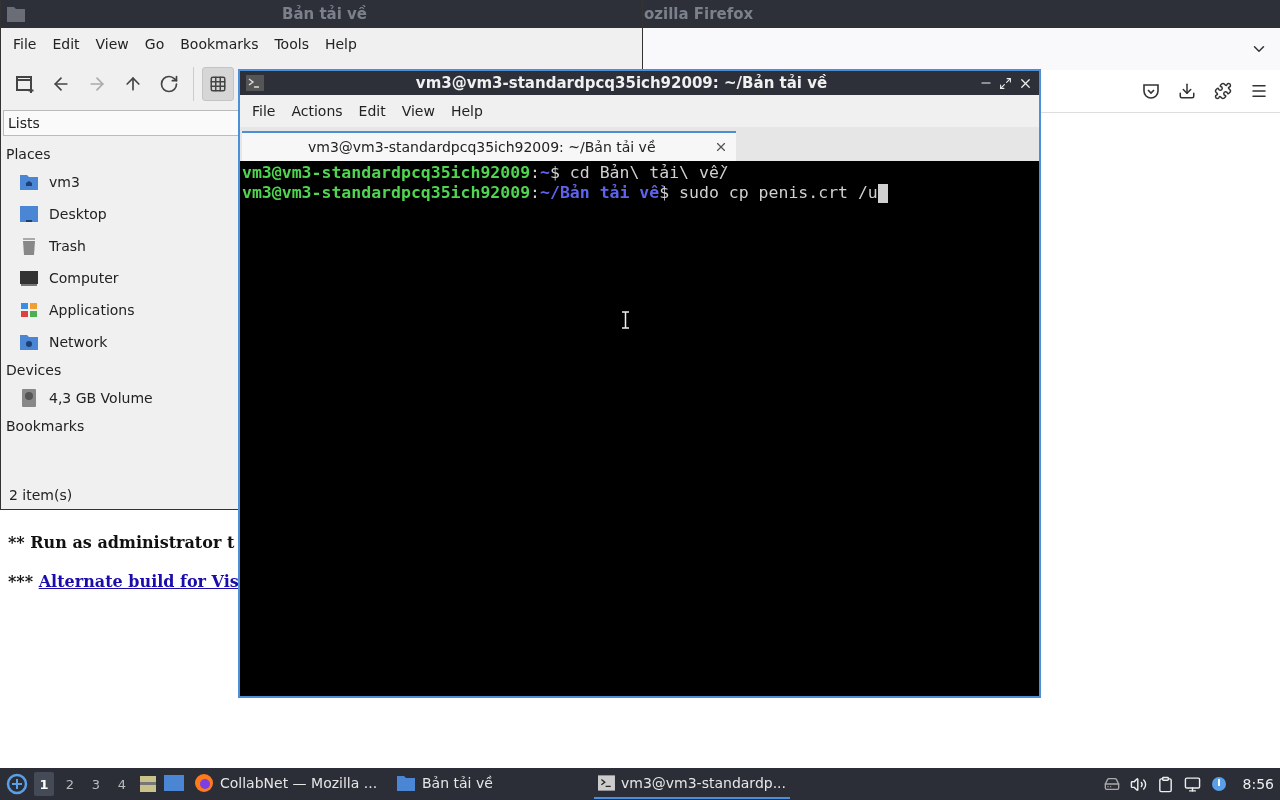 Image resolution: width=1280 pixels, height=800 pixels. What do you see at coordinates (154, 44) in the screenshot?
I see `menu-item: Go` at bounding box center [154, 44].